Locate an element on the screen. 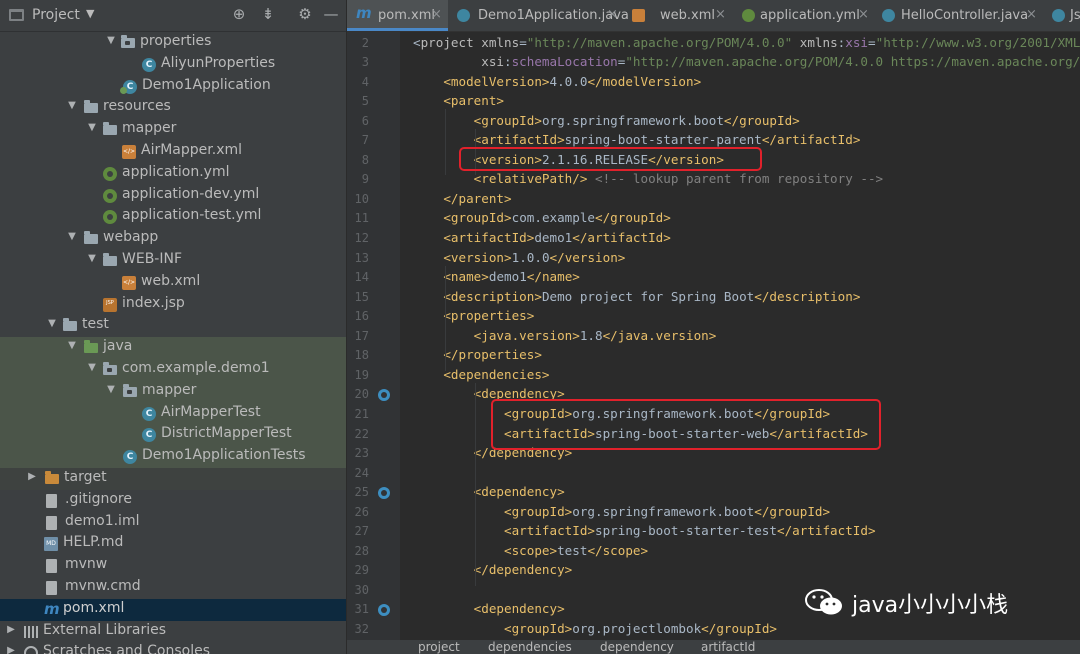 The height and width of the screenshot is (654, 1080). tree-item: AliyunProperties is located at coordinates (173, 65).